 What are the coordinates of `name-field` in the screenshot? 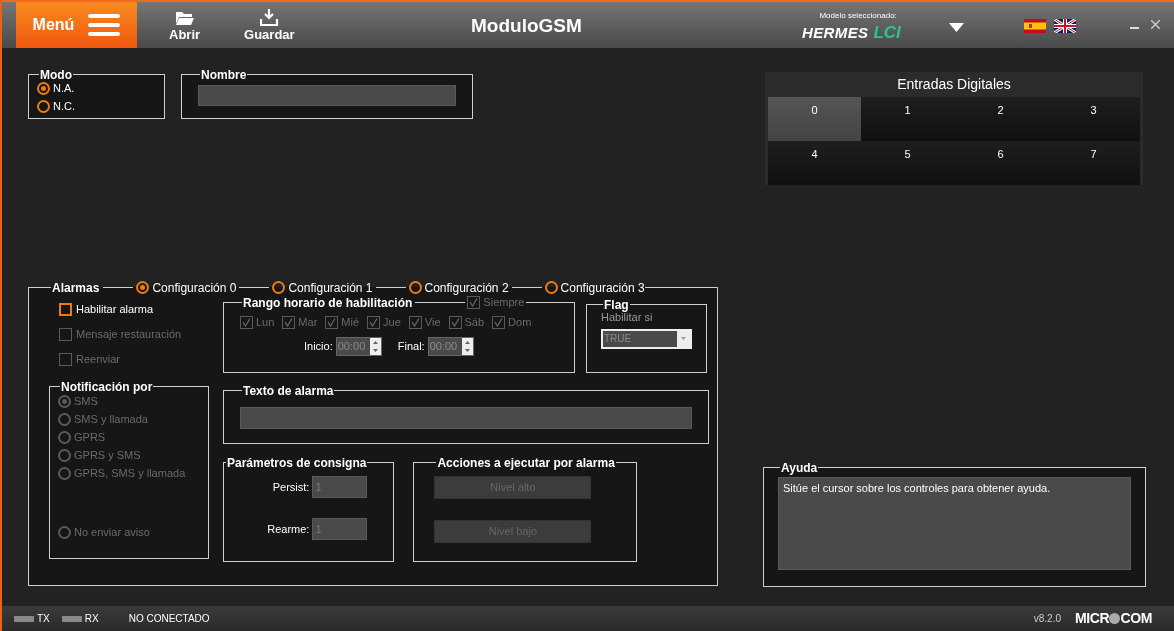 It's located at (327, 95).